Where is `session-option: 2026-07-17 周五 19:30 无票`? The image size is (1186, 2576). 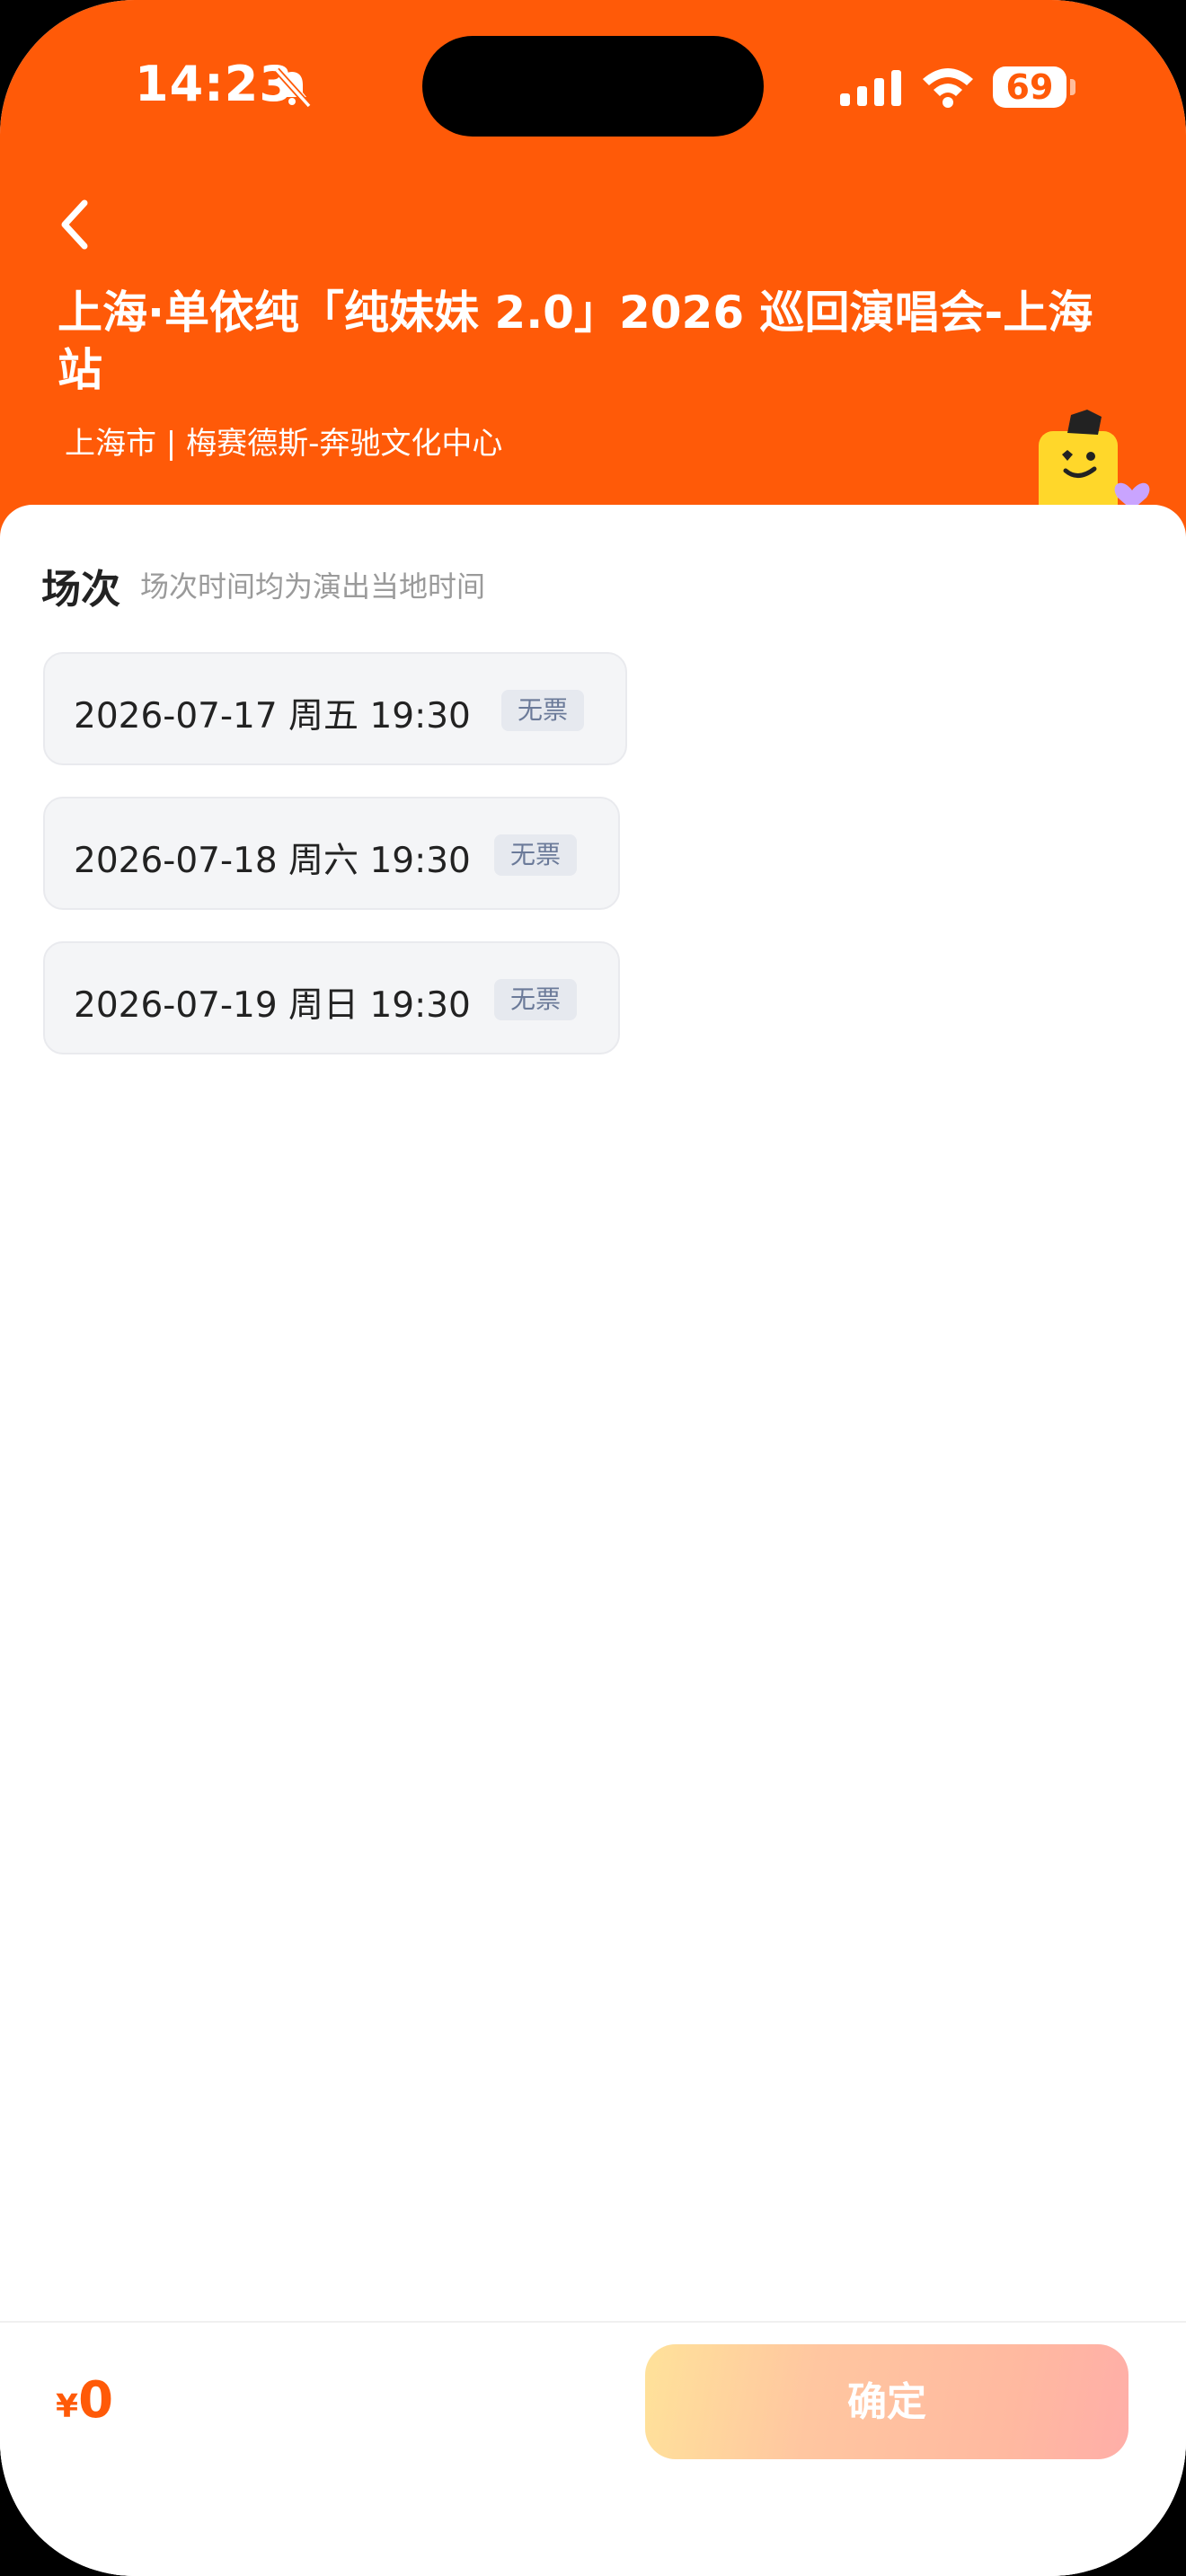
session-option: 2026-07-17 周五 19:30 无票 is located at coordinates (335, 708).